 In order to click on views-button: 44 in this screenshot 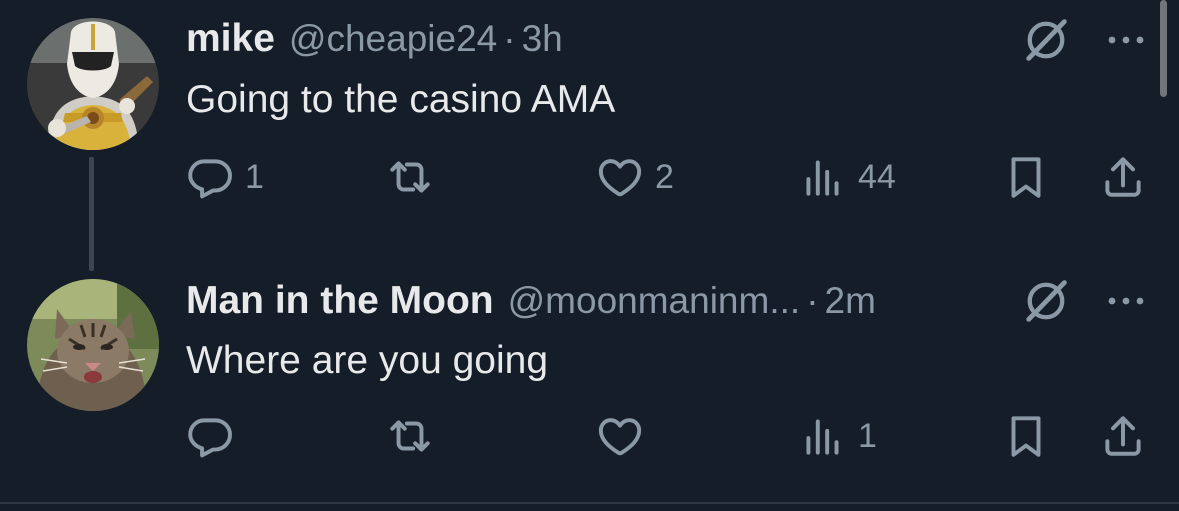, I will do `click(847, 177)`.